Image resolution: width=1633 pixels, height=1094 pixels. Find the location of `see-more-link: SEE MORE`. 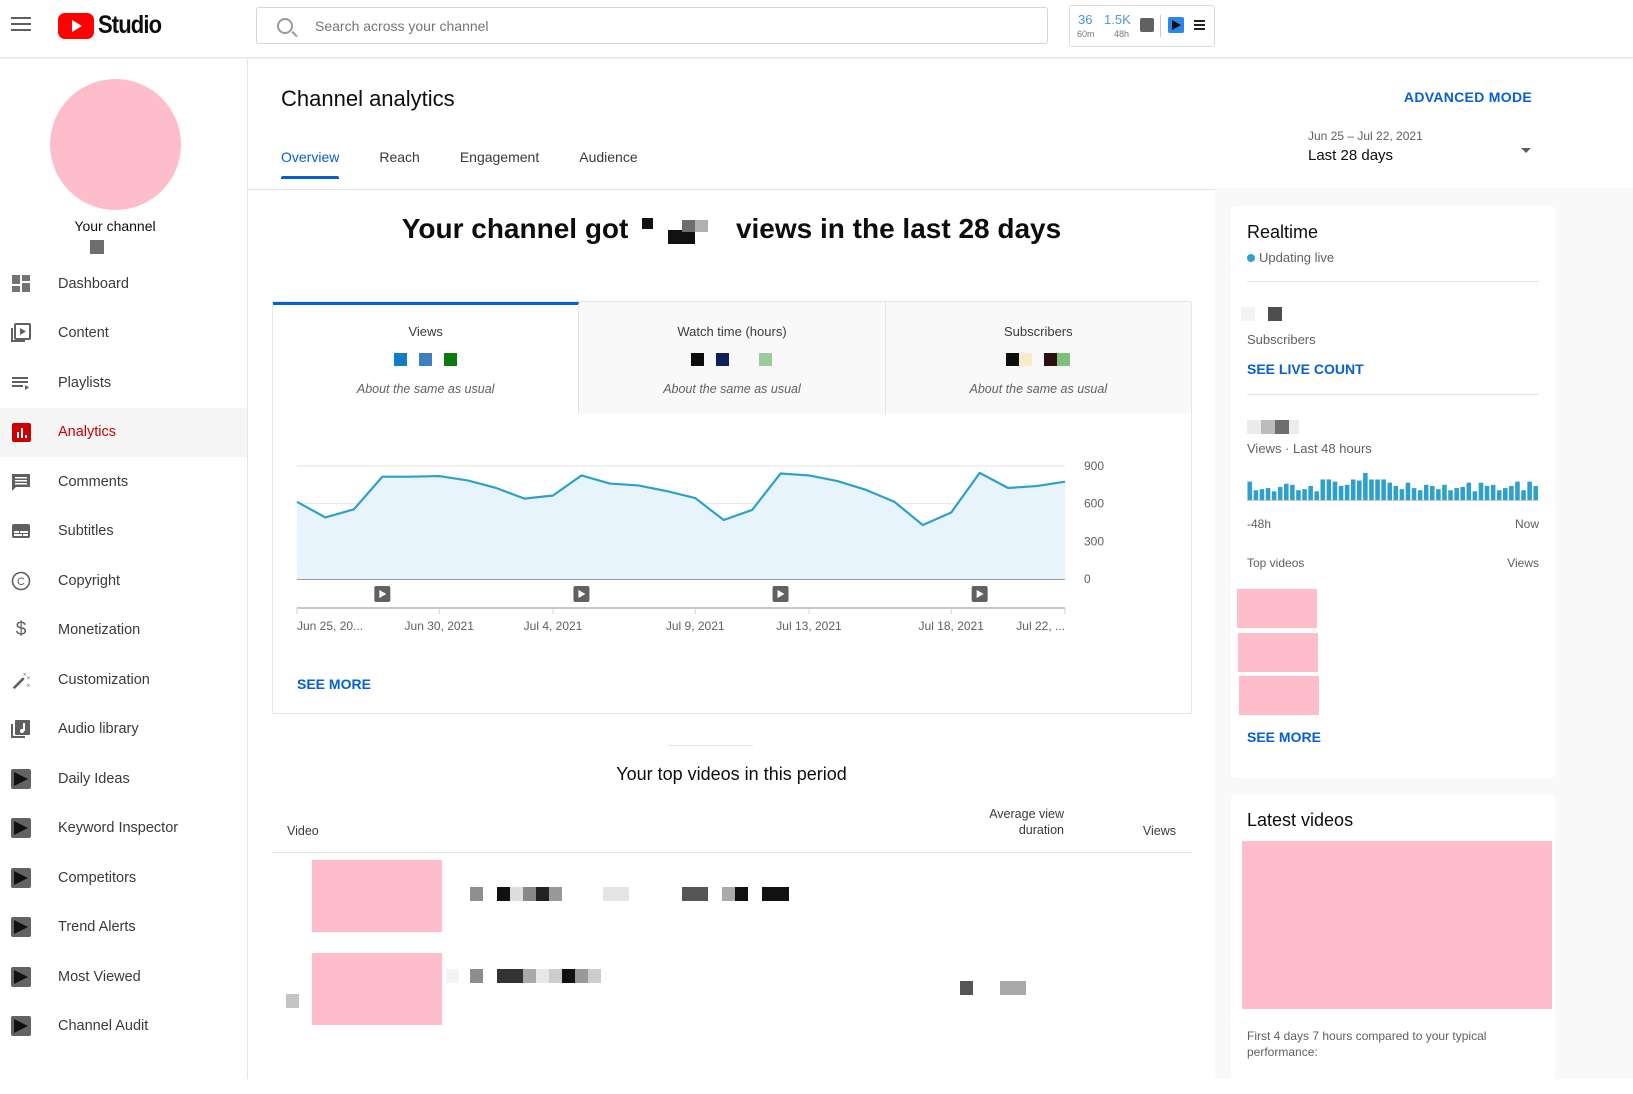

see-more-link: SEE MORE is located at coordinates (334, 684).